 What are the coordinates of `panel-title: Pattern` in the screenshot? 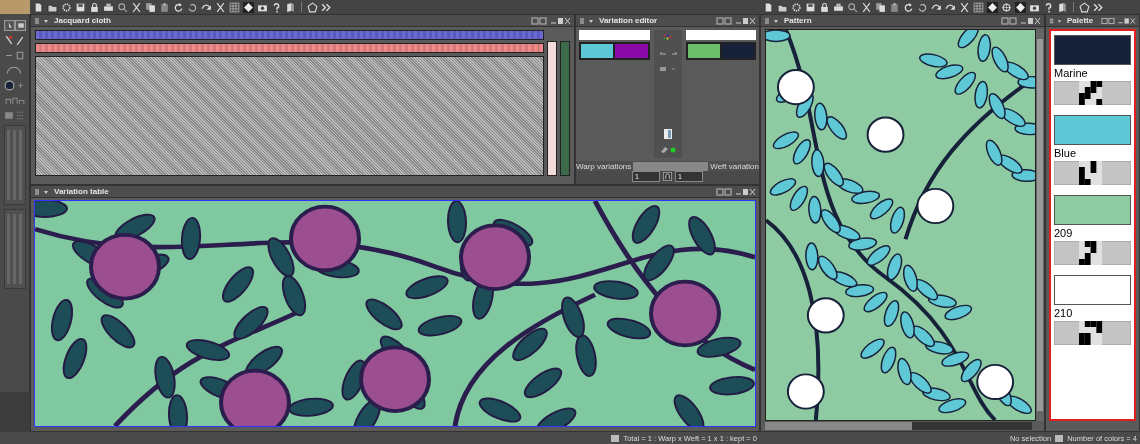 It's located at (798, 20).